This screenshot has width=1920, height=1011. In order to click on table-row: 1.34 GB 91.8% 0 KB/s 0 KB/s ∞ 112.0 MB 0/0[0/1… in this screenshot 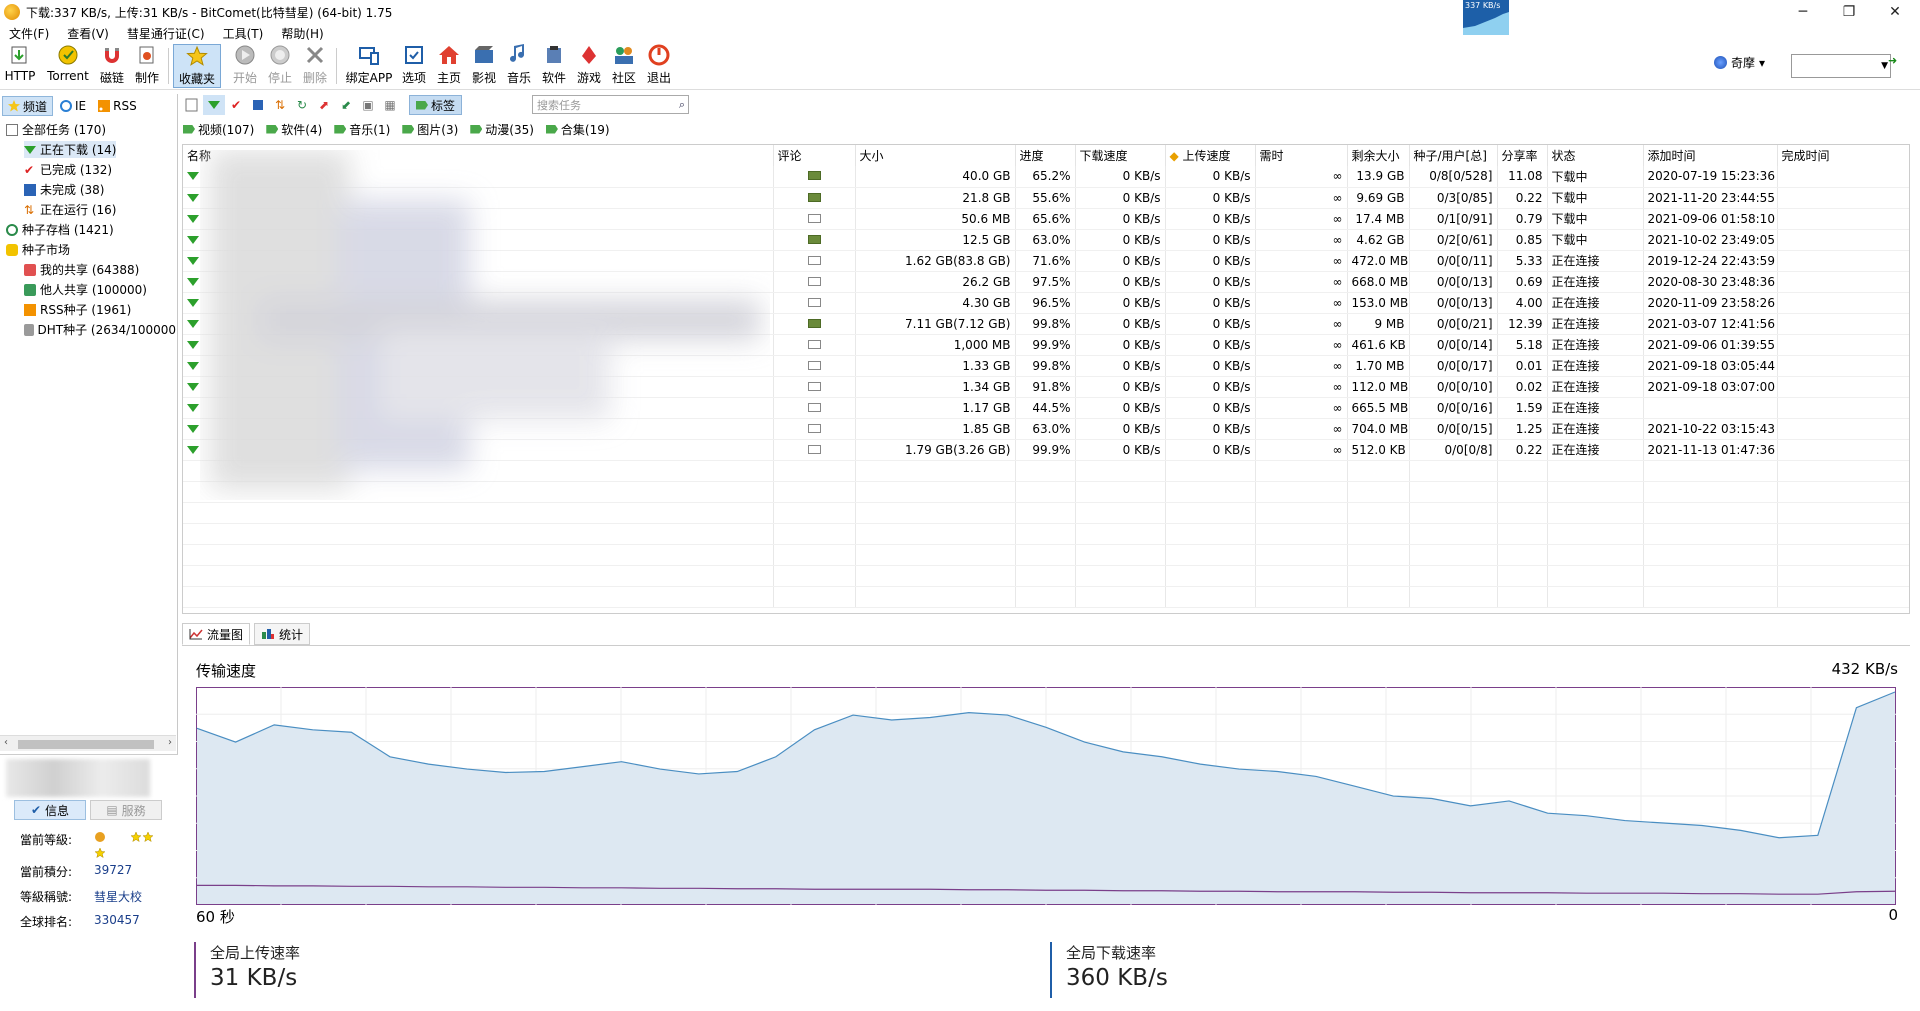, I will do `click(1046, 387)`.